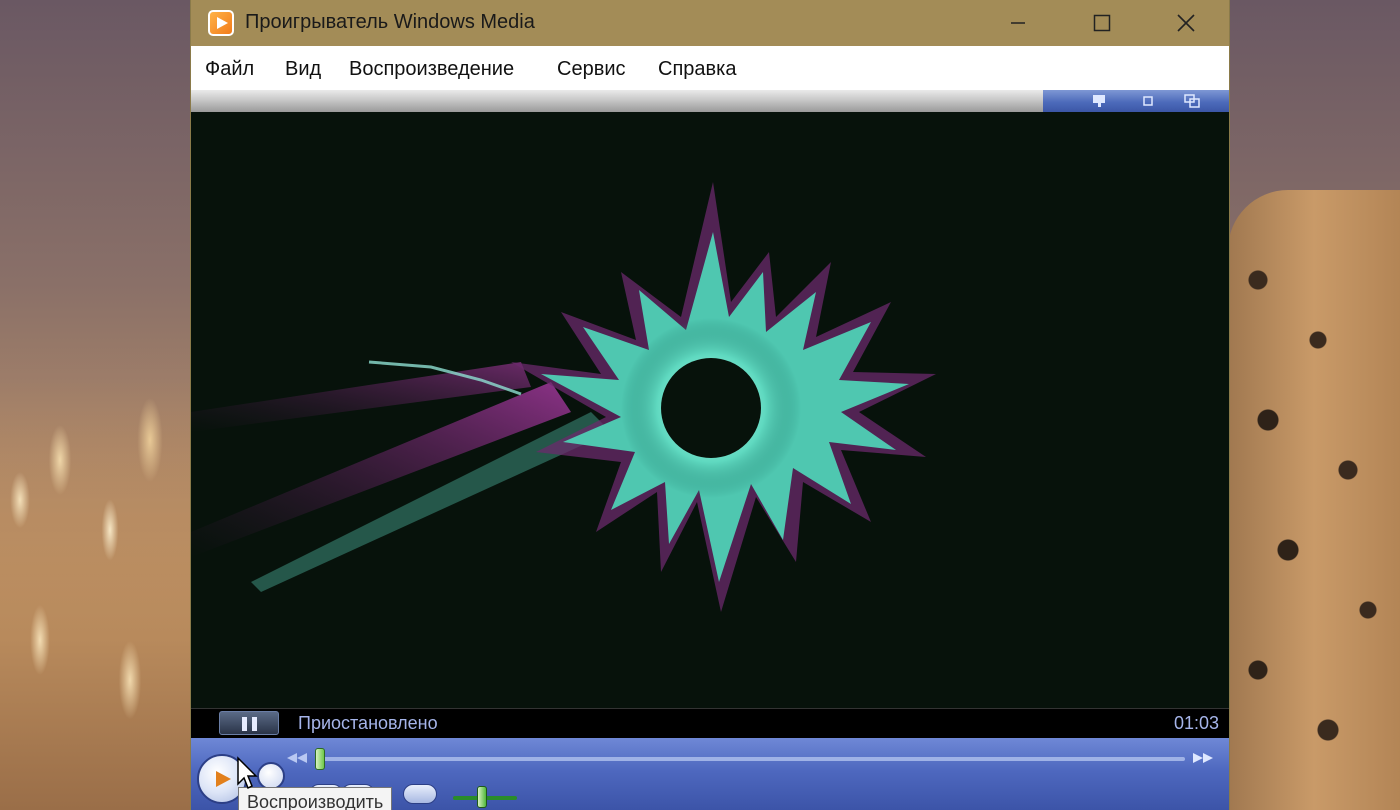 Image resolution: width=1400 pixels, height=810 pixels. I want to click on seek-thumb, so click(320, 759).